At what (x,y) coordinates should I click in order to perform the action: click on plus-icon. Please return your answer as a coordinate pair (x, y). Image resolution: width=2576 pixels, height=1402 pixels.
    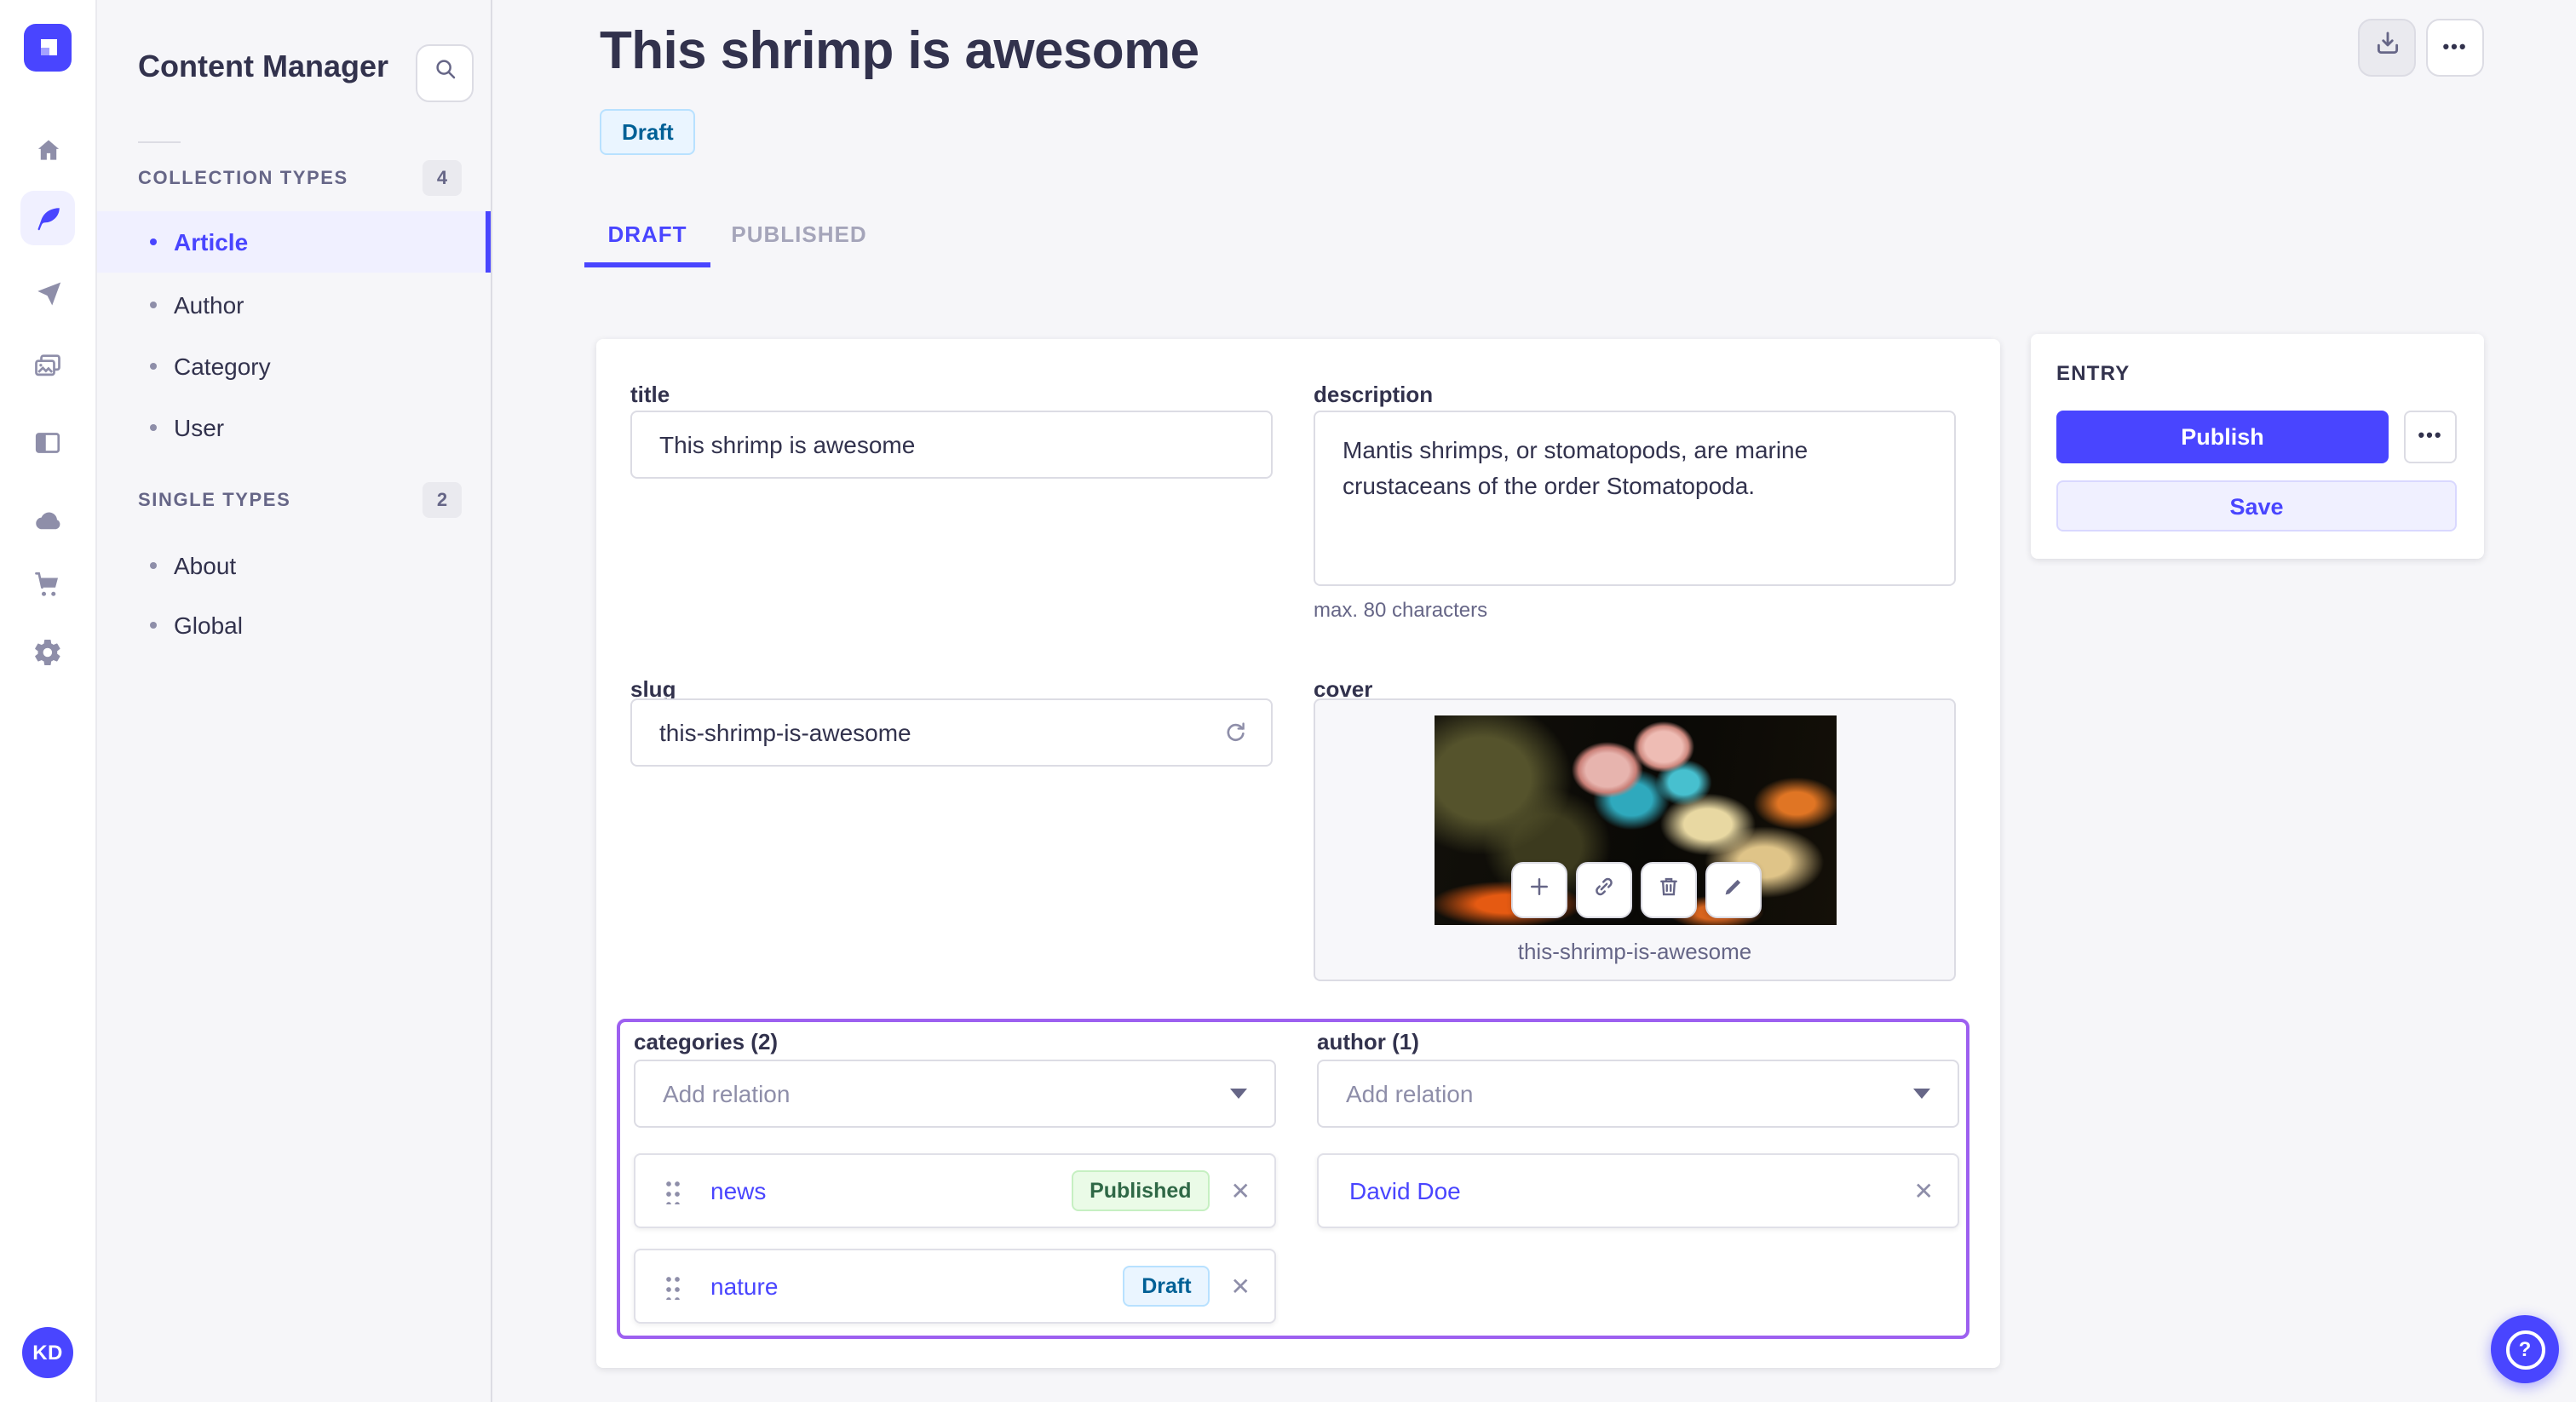
    Looking at the image, I should click on (1539, 890).